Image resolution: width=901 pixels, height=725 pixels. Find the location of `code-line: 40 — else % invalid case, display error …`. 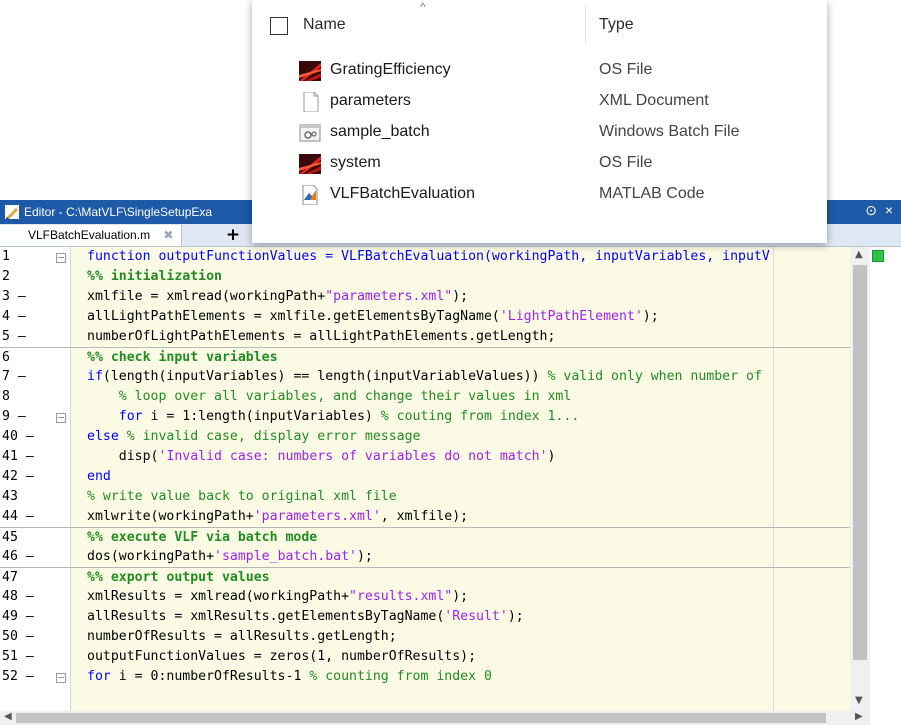

code-line: 40 — else % invalid case, display error … is located at coordinates (425, 437).